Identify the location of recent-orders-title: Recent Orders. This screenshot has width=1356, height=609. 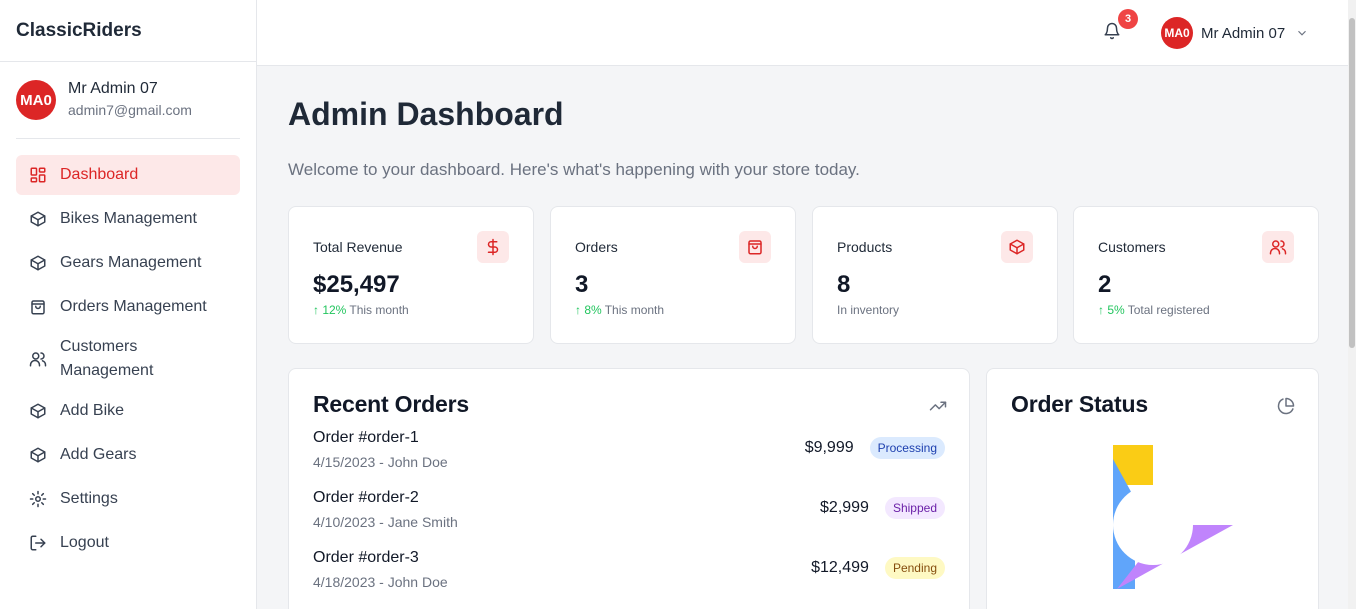
(391, 404).